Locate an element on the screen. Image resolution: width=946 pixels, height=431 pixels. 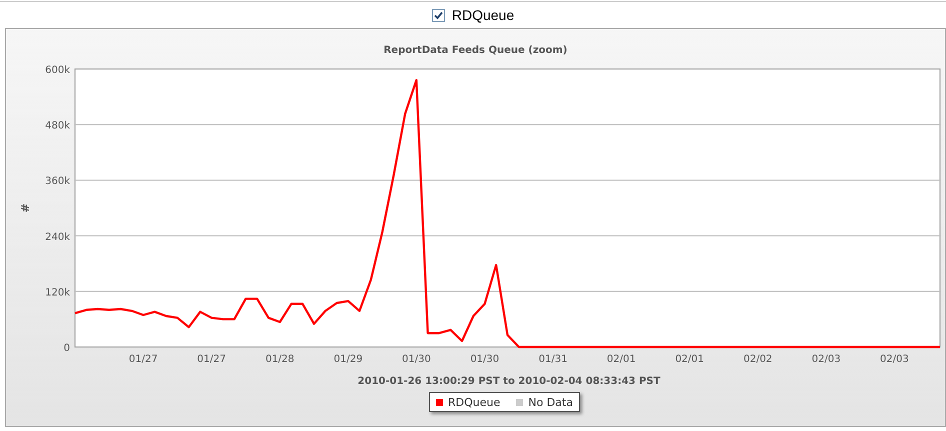
y-axis-title: # is located at coordinates (25, 208).